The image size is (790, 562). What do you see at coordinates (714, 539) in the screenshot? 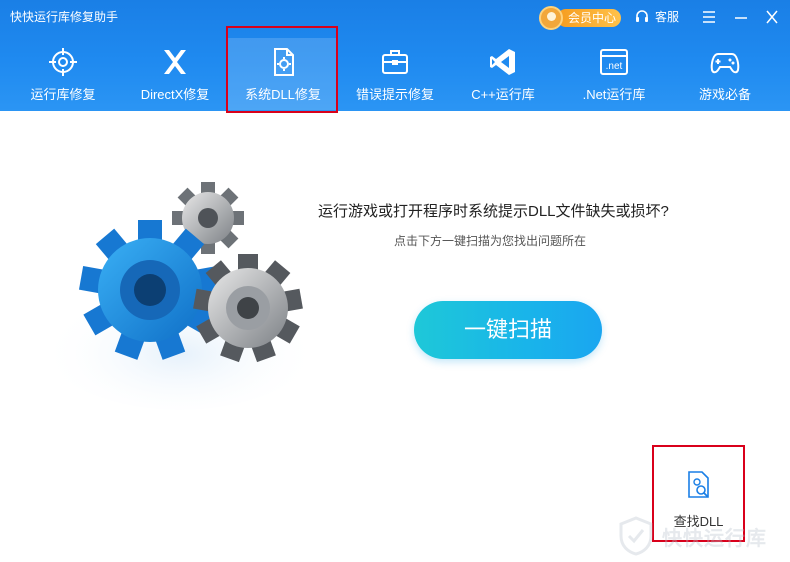
I see `watermark-text: 快快运行库` at bounding box center [714, 539].